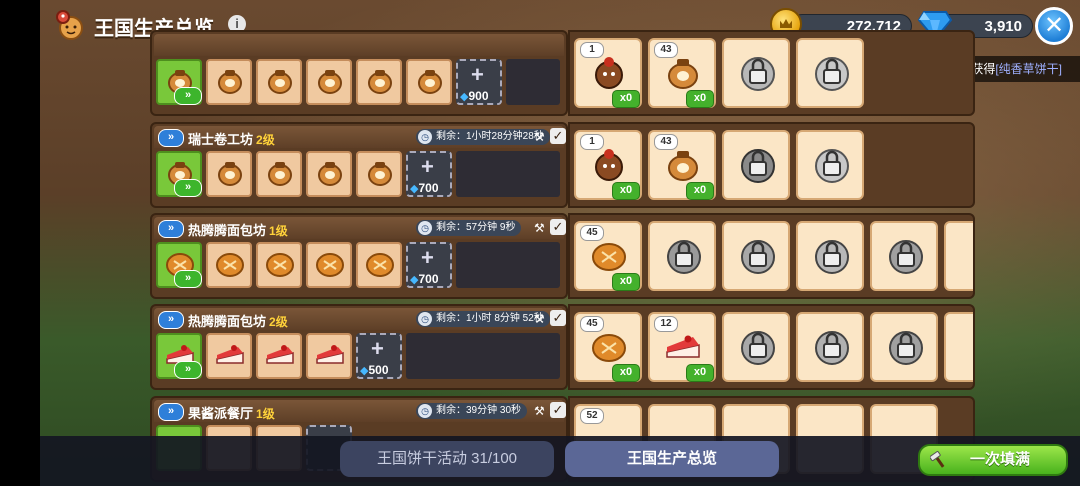  I want to click on building-header, so click(359, 45).